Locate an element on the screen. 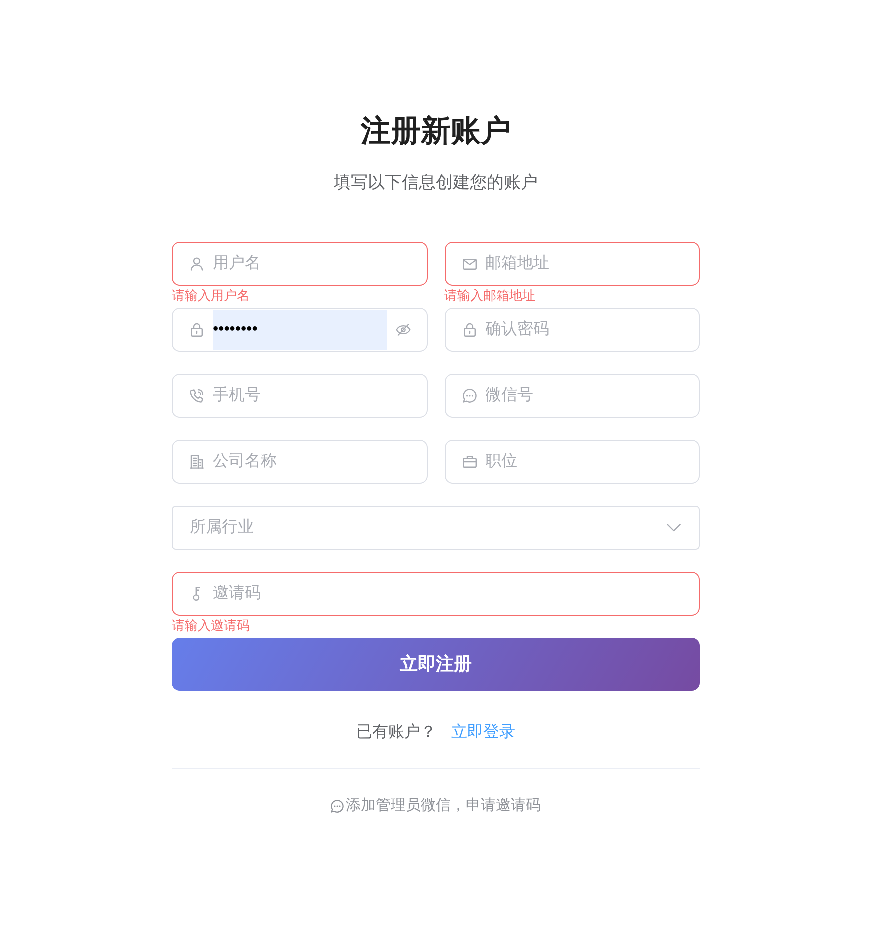  username-field: 用户名 is located at coordinates (300, 264).